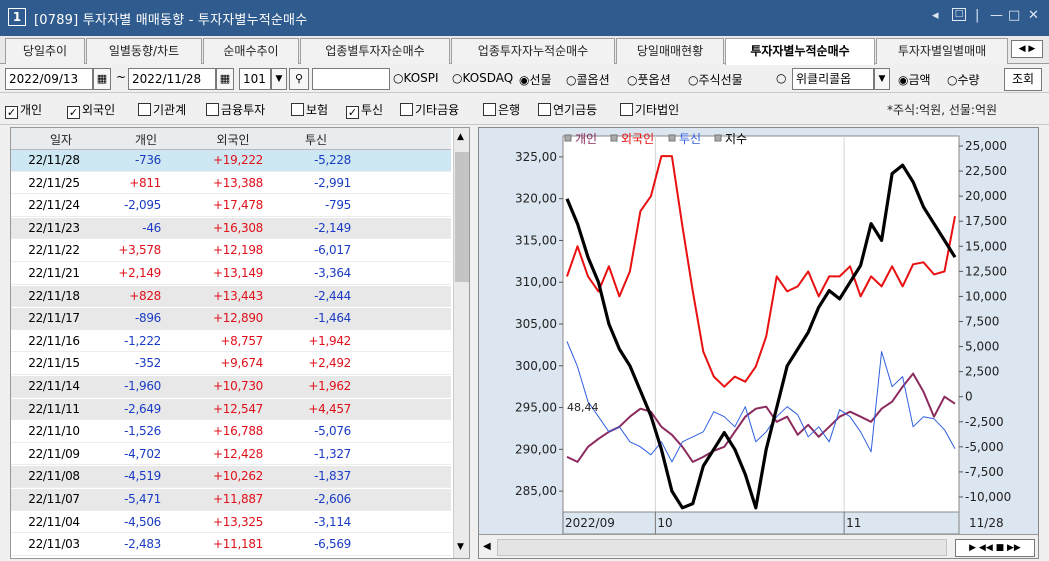 Image resolution: width=1049 pixels, height=561 pixels. Describe the element at coordinates (142, 453) in the screenshot. I see `table-cell: -4,702` at that location.